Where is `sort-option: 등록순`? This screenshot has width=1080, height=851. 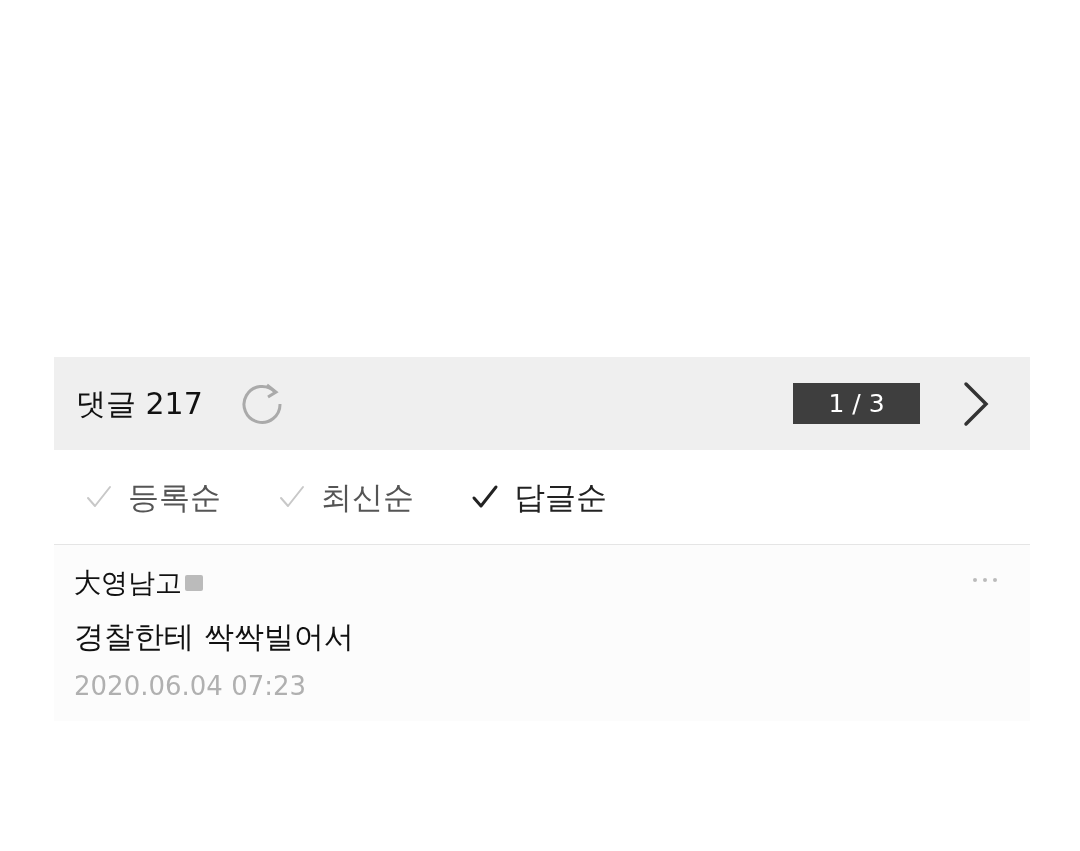
sort-option: 등록순 is located at coordinates (152, 497).